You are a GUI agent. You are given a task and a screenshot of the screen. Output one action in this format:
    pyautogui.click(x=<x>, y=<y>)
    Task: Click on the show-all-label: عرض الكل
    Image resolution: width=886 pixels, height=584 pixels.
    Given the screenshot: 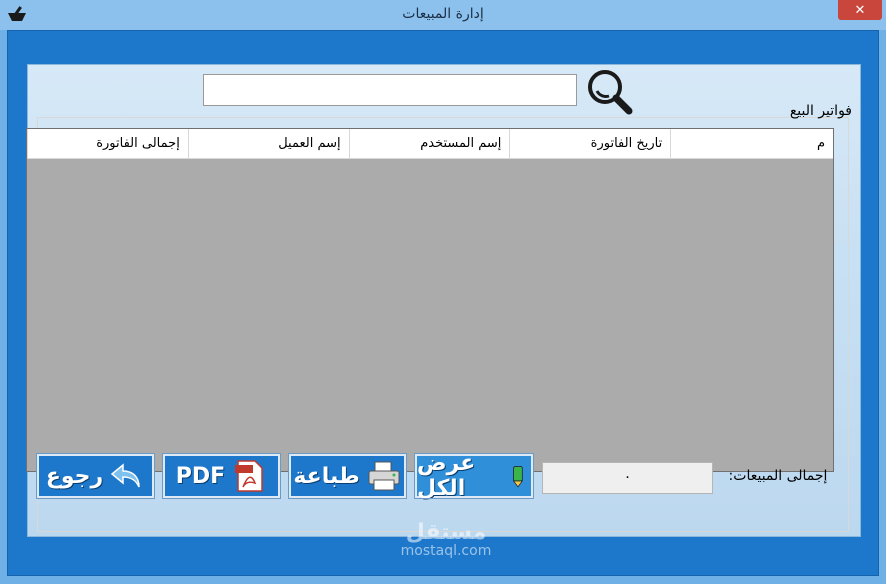 What is the action you would take?
    pyautogui.click(x=446, y=476)
    